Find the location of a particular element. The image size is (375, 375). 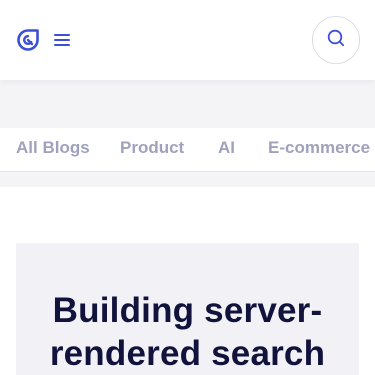

tab-all-blogs: All Blogs is located at coordinates (53, 148).